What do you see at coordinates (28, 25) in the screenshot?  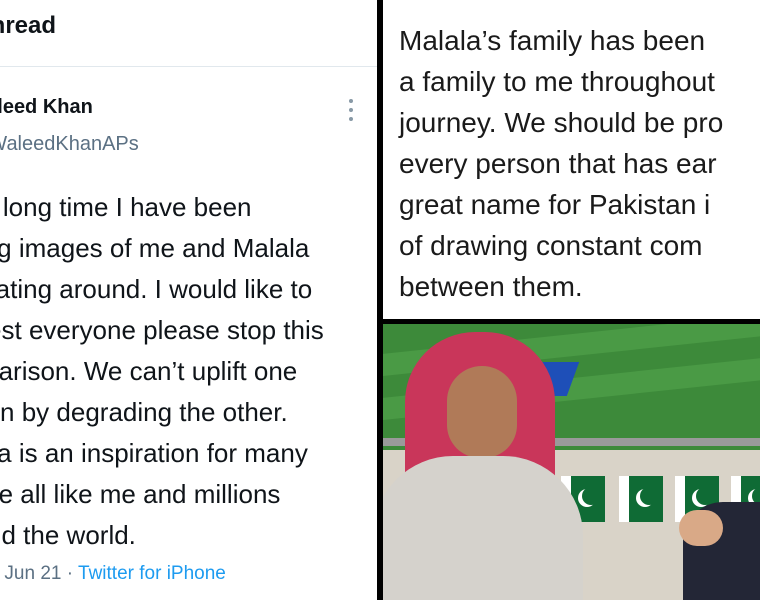 I see `thread-title: Thread` at bounding box center [28, 25].